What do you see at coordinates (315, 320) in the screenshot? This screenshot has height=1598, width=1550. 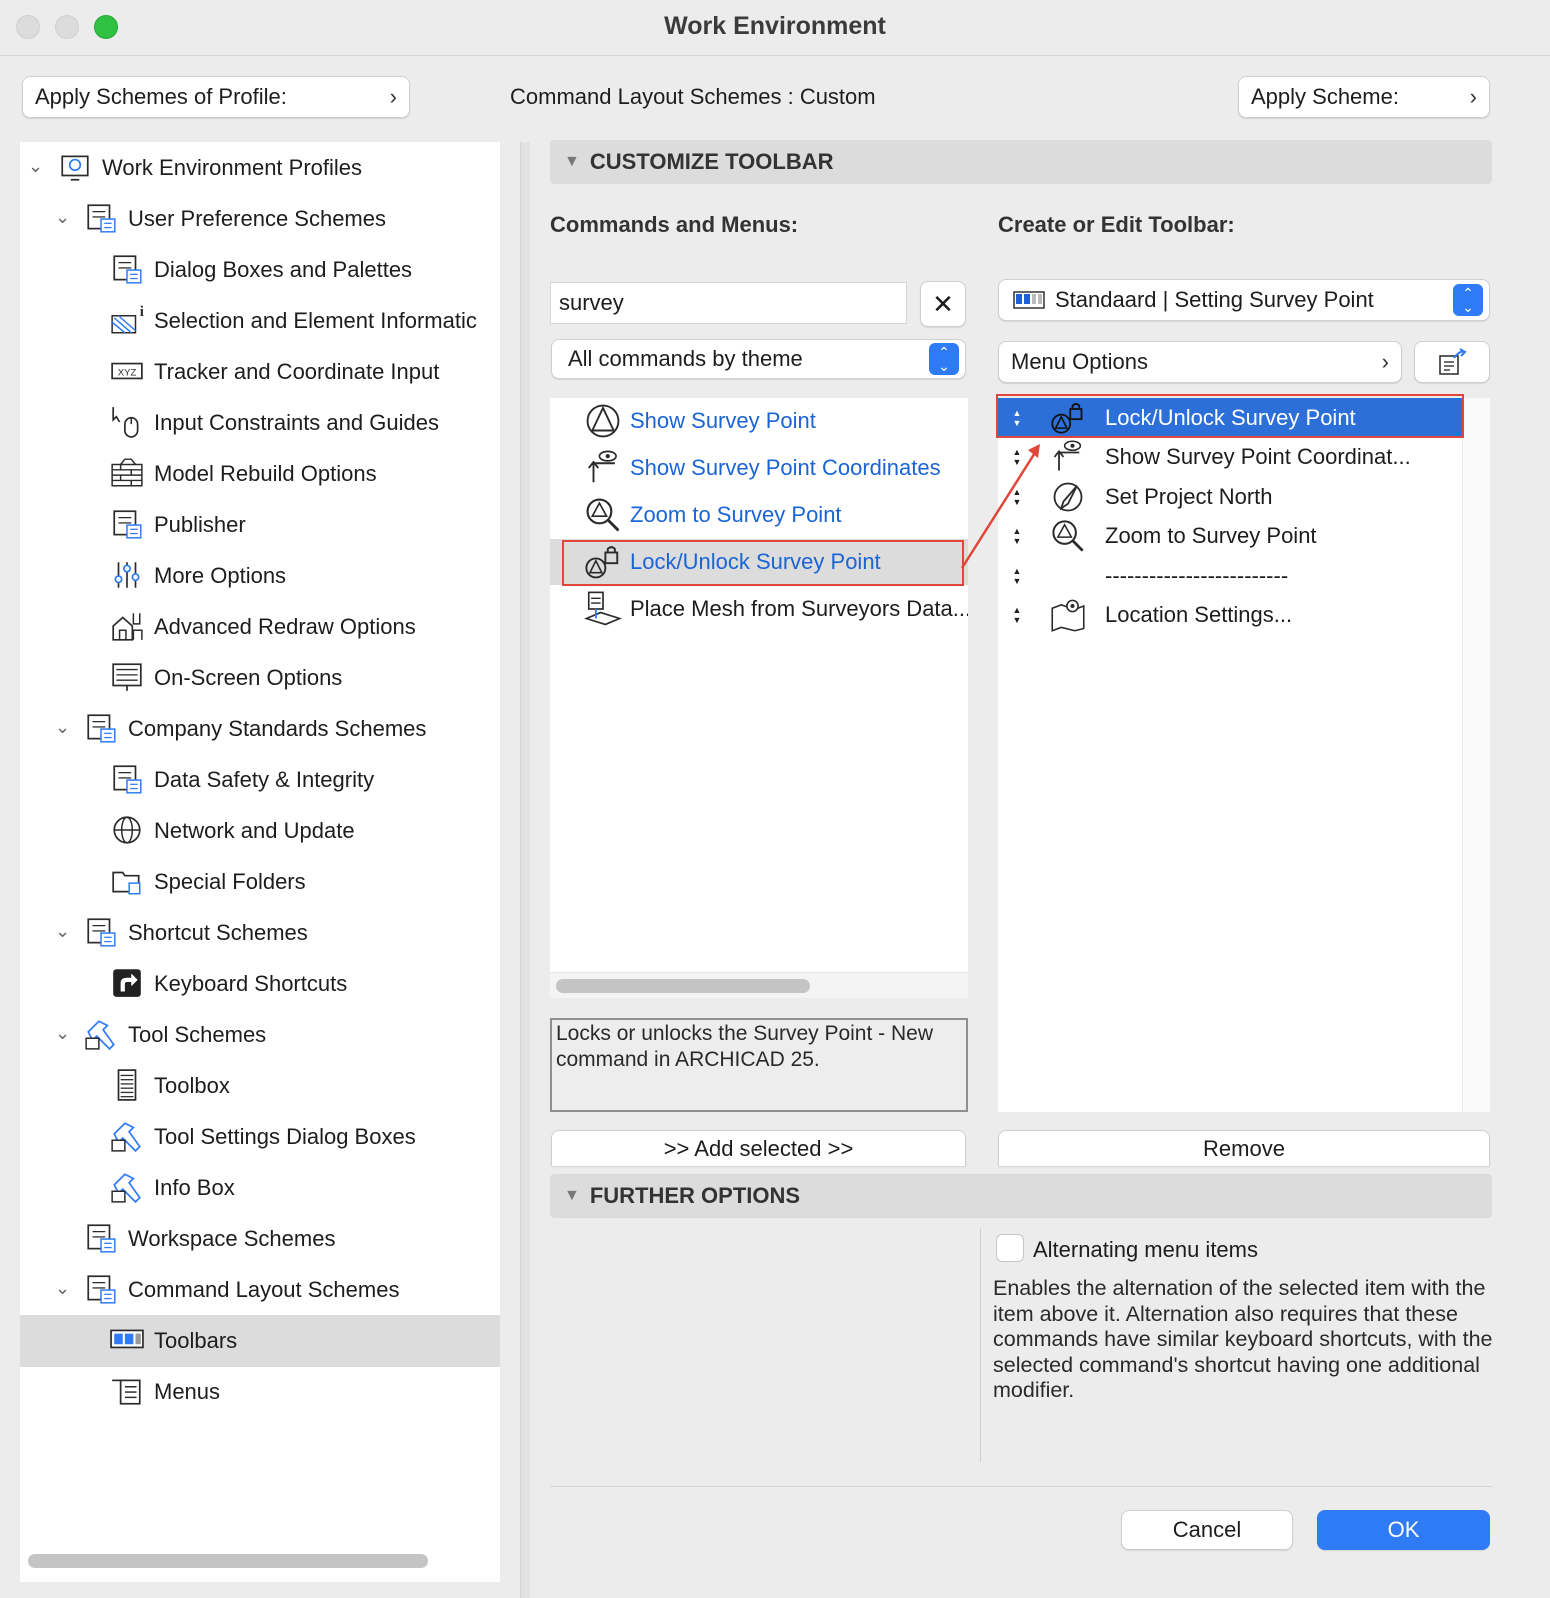 I see `tree-item-label: Selection and Element Informatic` at bounding box center [315, 320].